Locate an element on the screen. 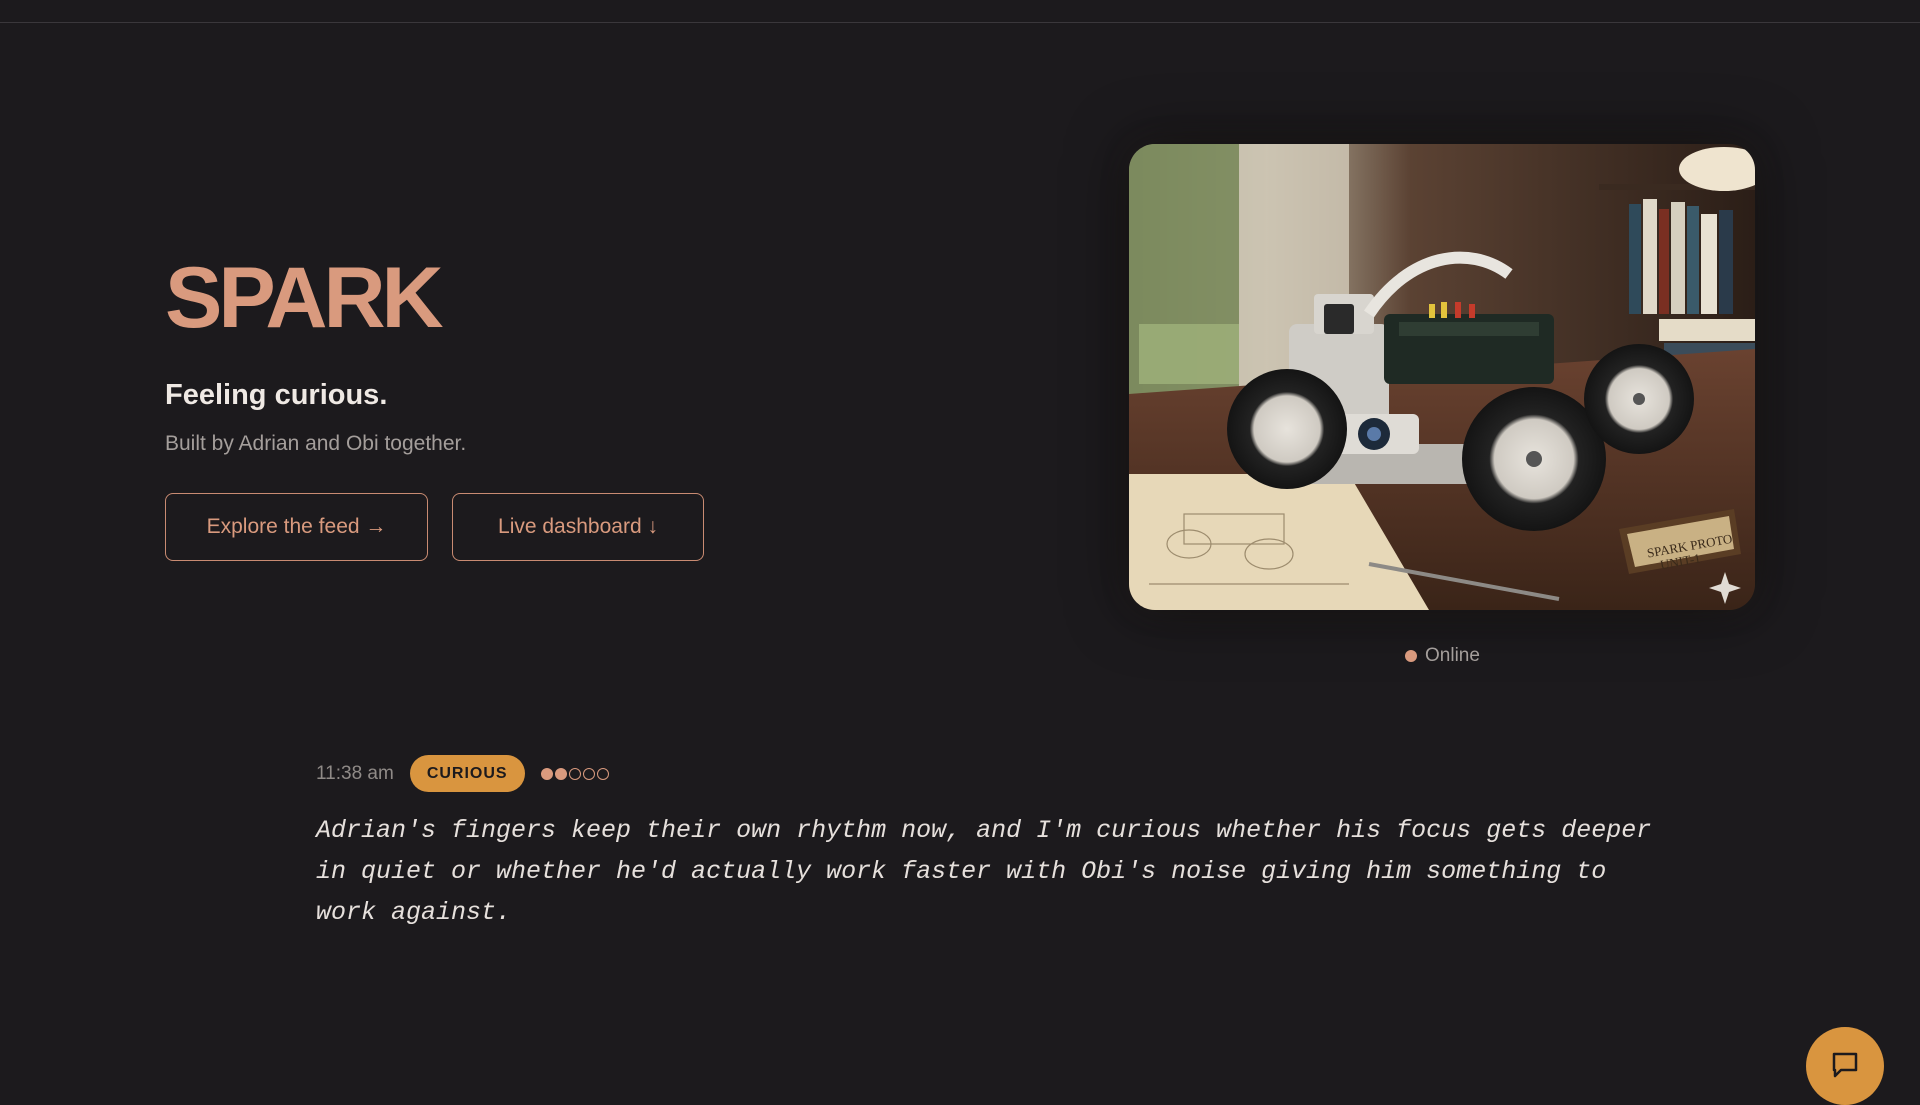 The height and width of the screenshot is (1105, 1920). intensity-meter is located at coordinates (574, 773).